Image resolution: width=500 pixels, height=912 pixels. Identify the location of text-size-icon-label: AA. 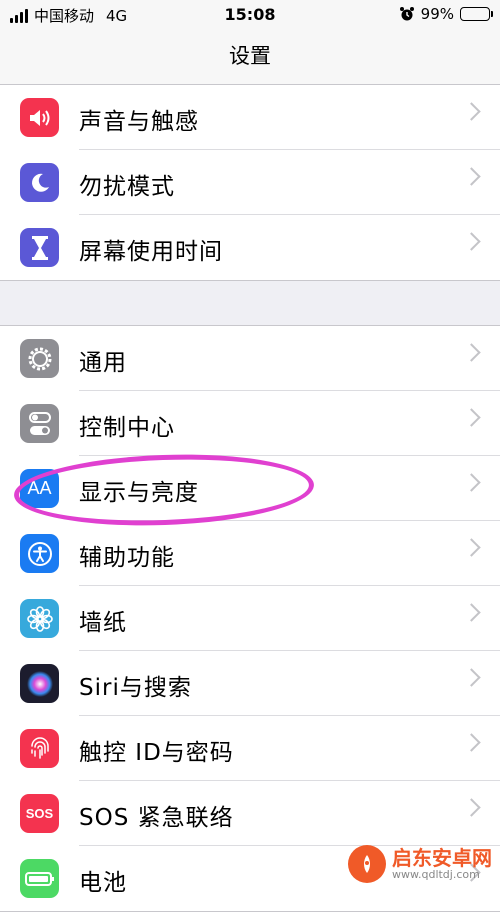
(39, 488).